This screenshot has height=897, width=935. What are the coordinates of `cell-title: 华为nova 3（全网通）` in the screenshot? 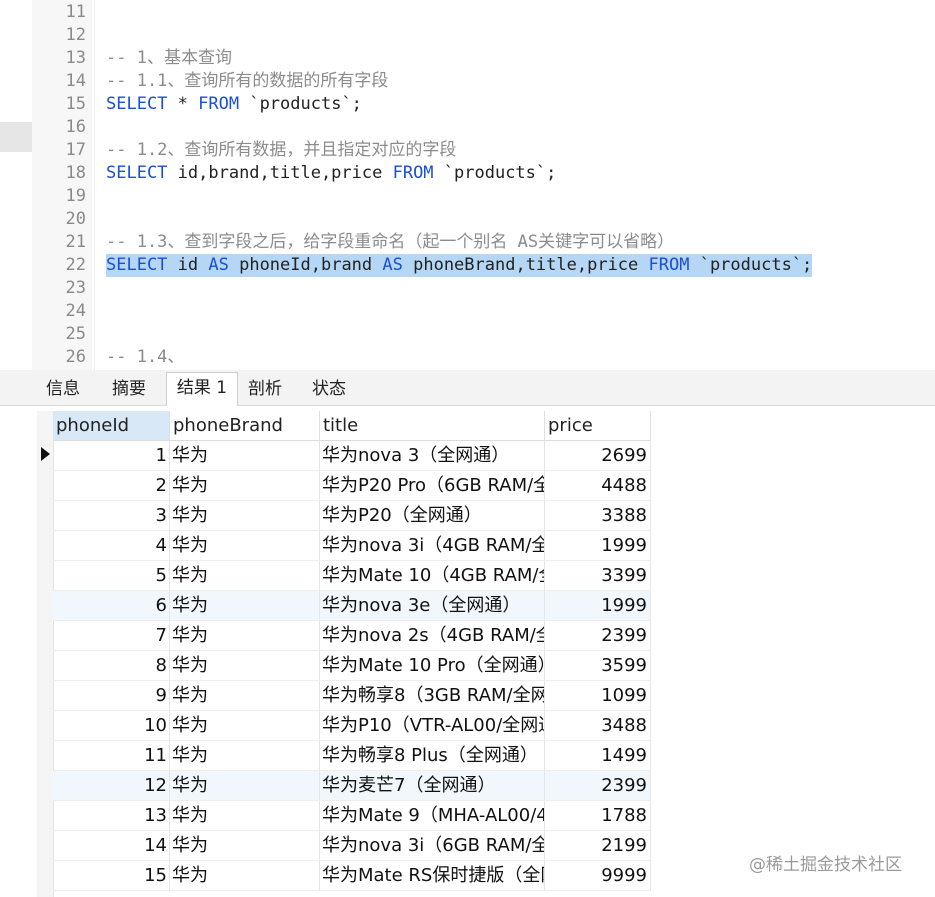 It's located at (432, 456).